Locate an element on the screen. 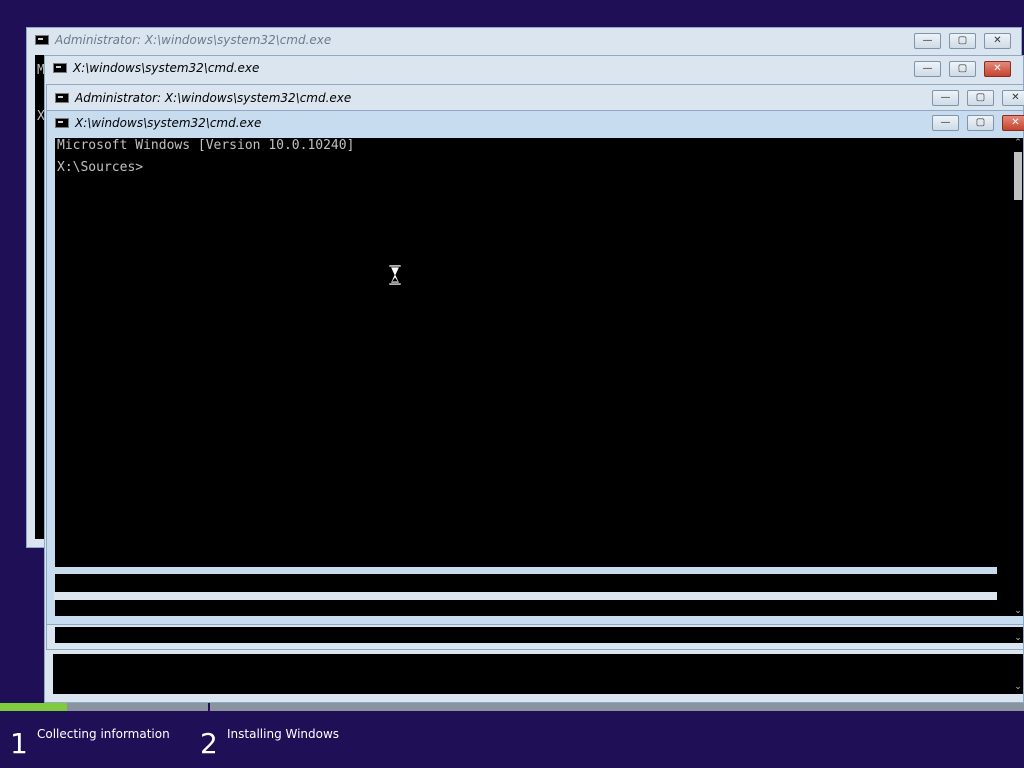  console-version-line: Microsoft Windows [Version 10.0.10240] is located at coordinates (206, 145).